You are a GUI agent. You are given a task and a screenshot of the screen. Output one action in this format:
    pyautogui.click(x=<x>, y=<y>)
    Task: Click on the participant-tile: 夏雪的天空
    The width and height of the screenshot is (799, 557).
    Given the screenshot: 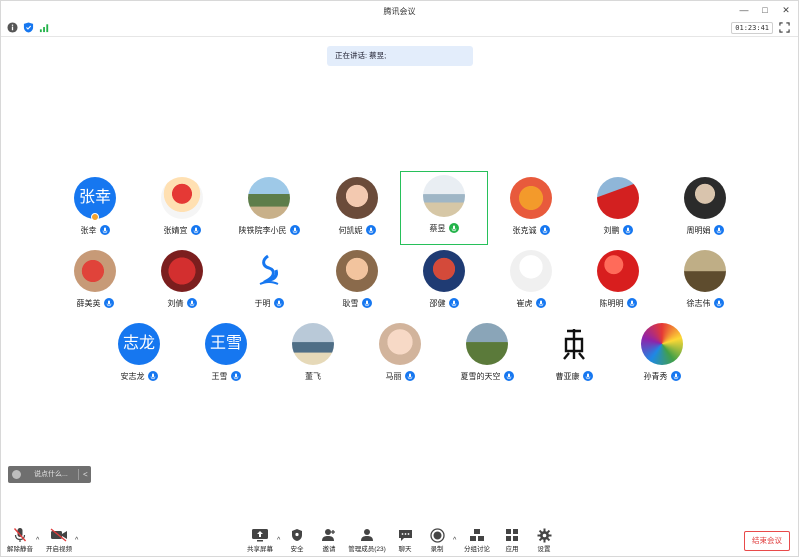 What is the action you would take?
    pyautogui.click(x=487, y=355)
    